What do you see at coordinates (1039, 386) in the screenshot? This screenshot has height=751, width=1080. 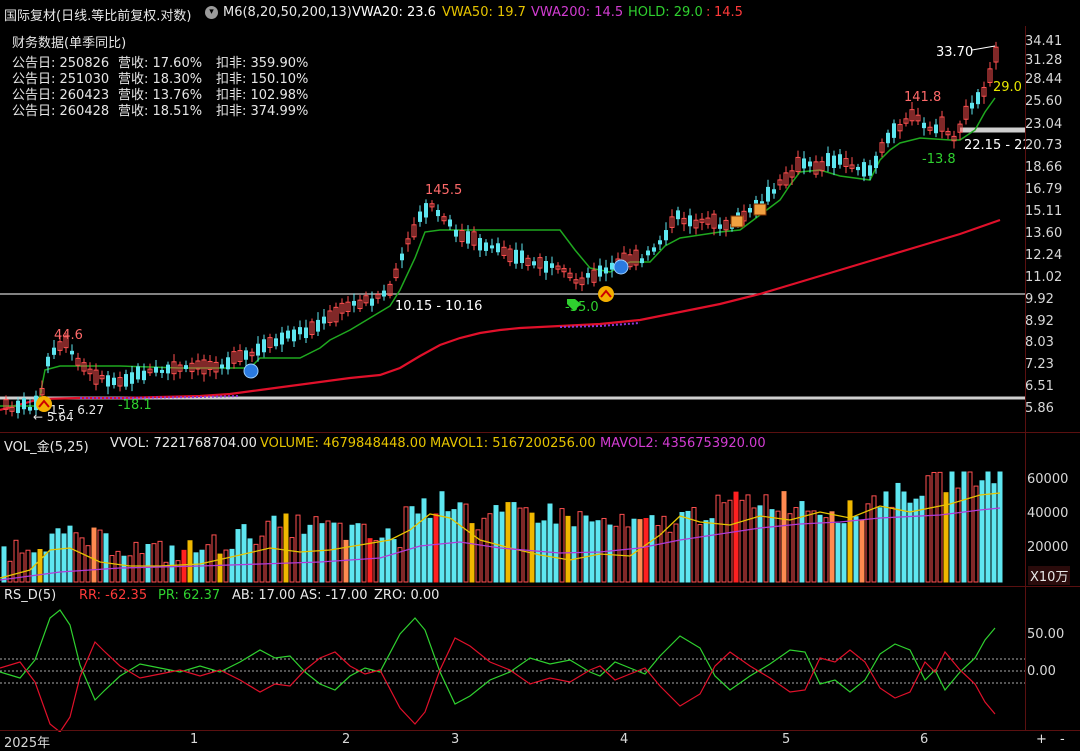 I see `price-tick: 6.51` at bounding box center [1039, 386].